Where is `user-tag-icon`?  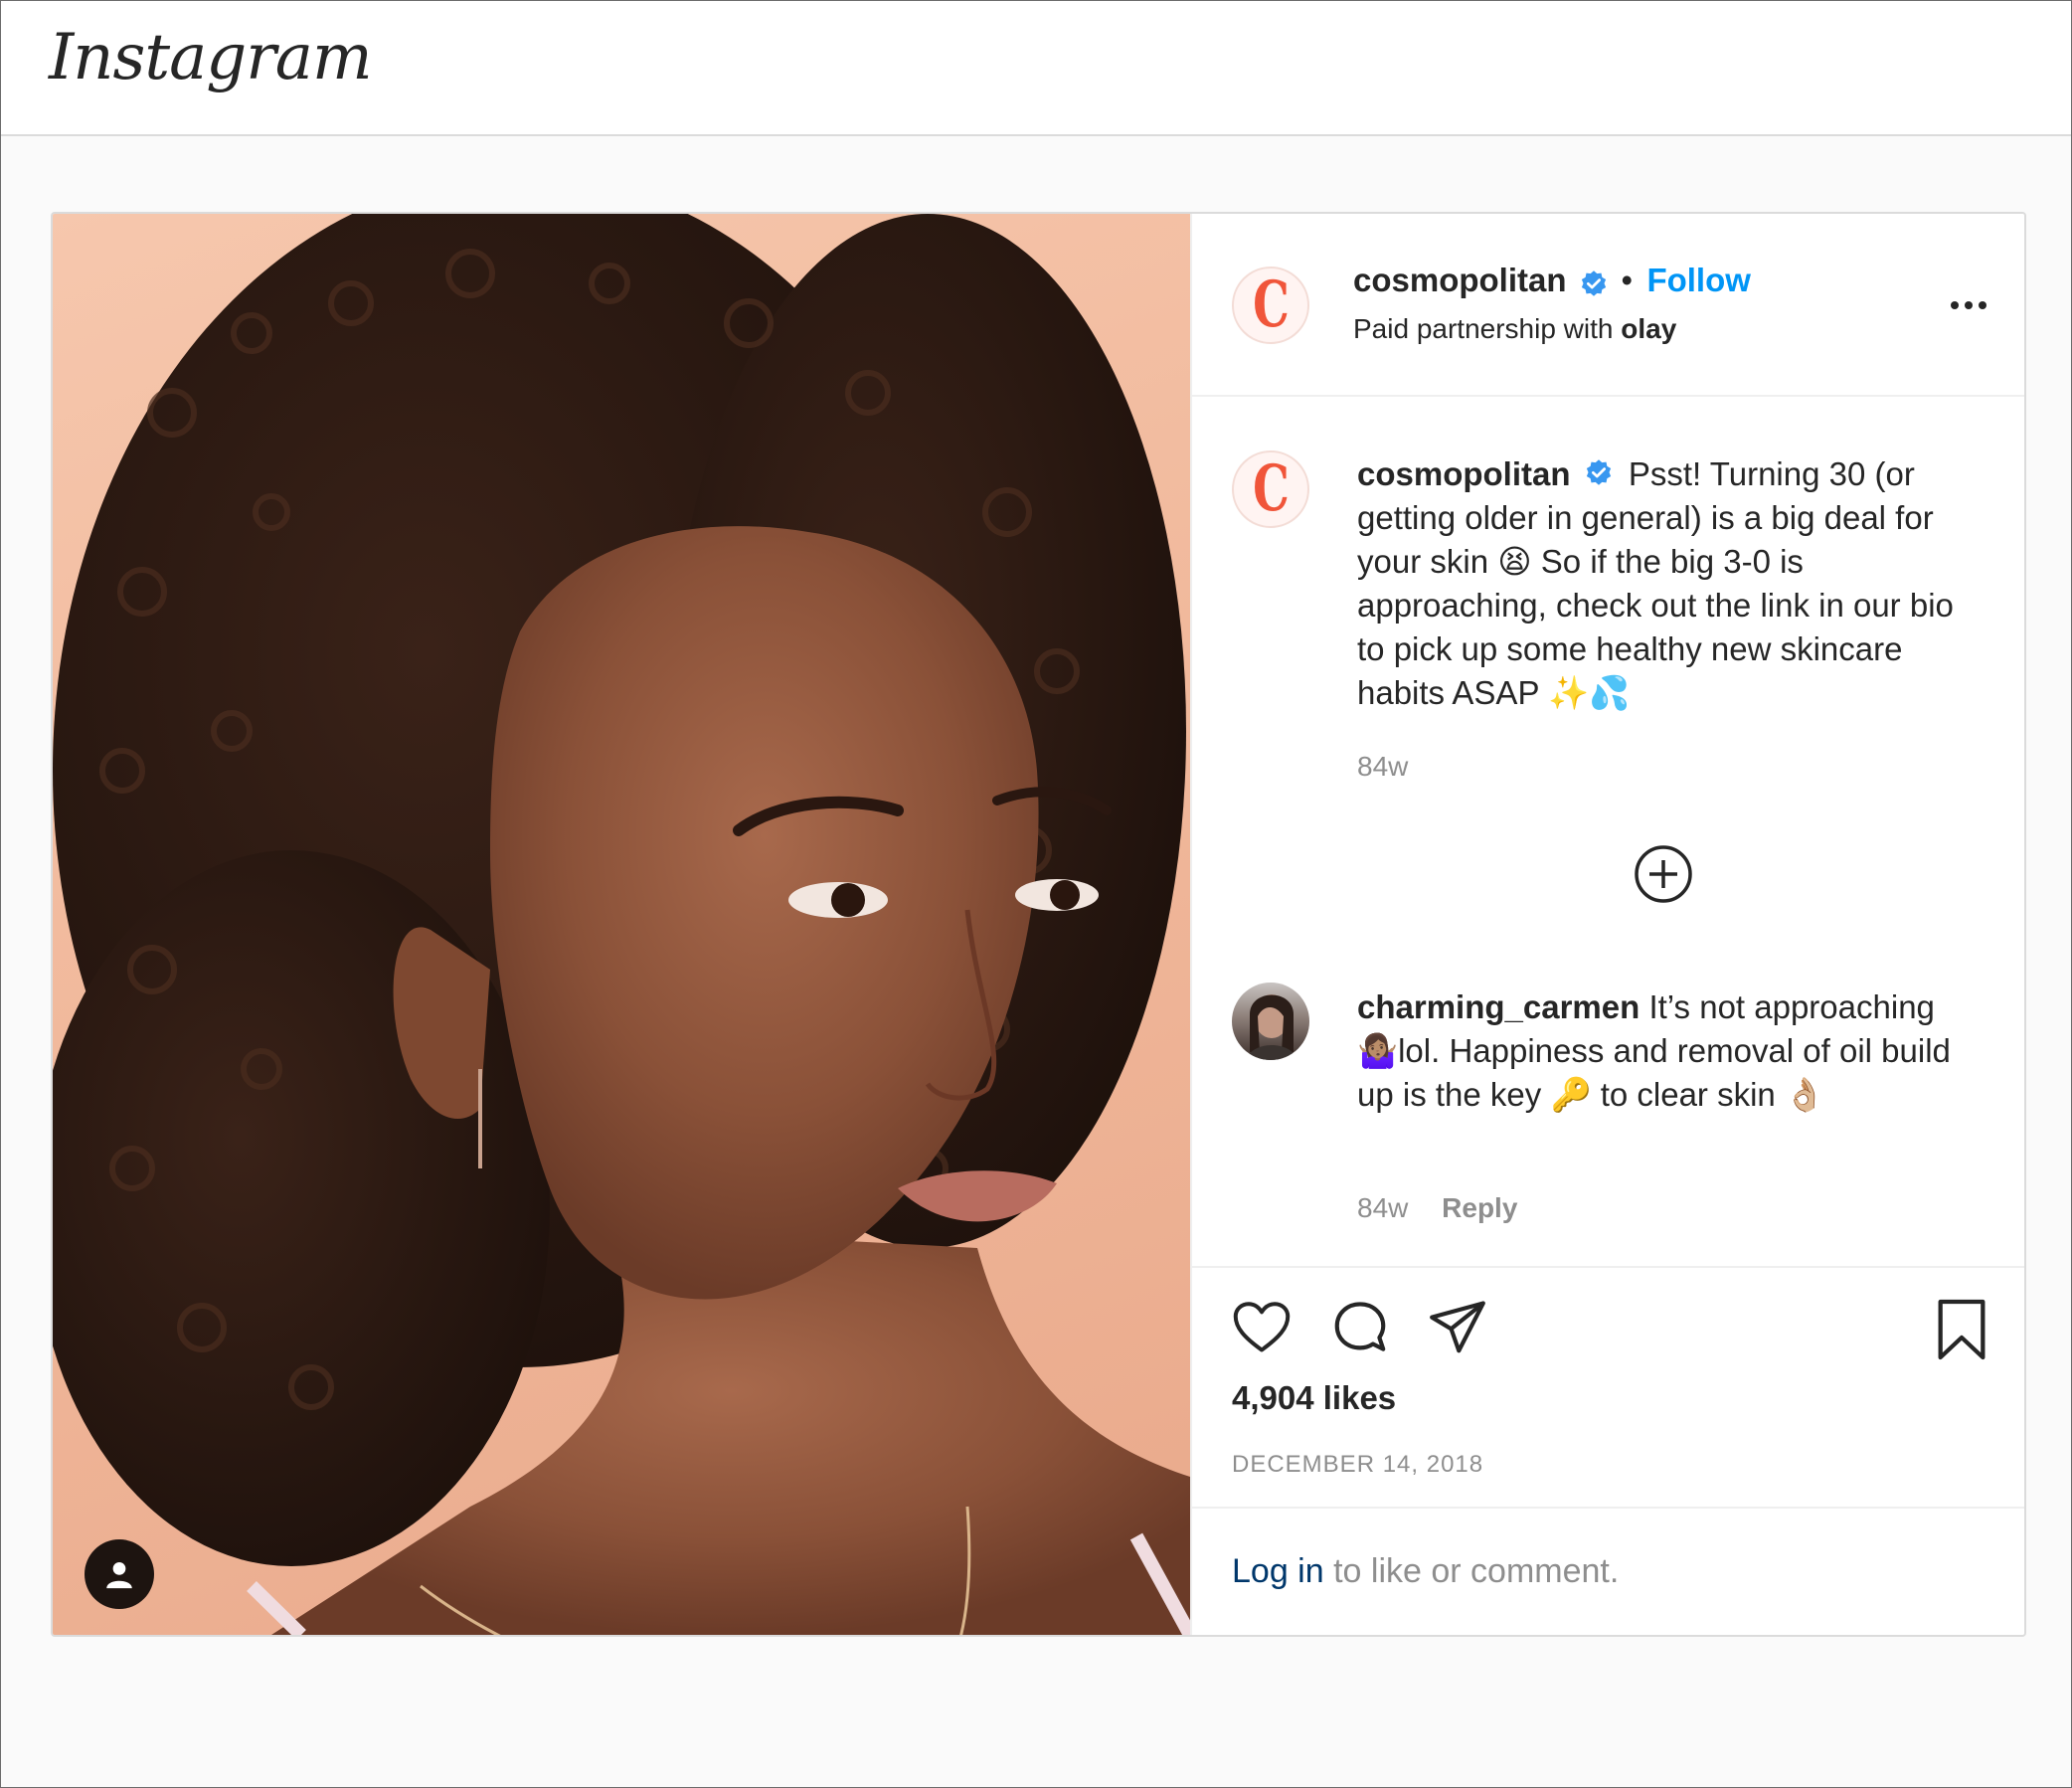
user-tag-icon is located at coordinates (119, 1575).